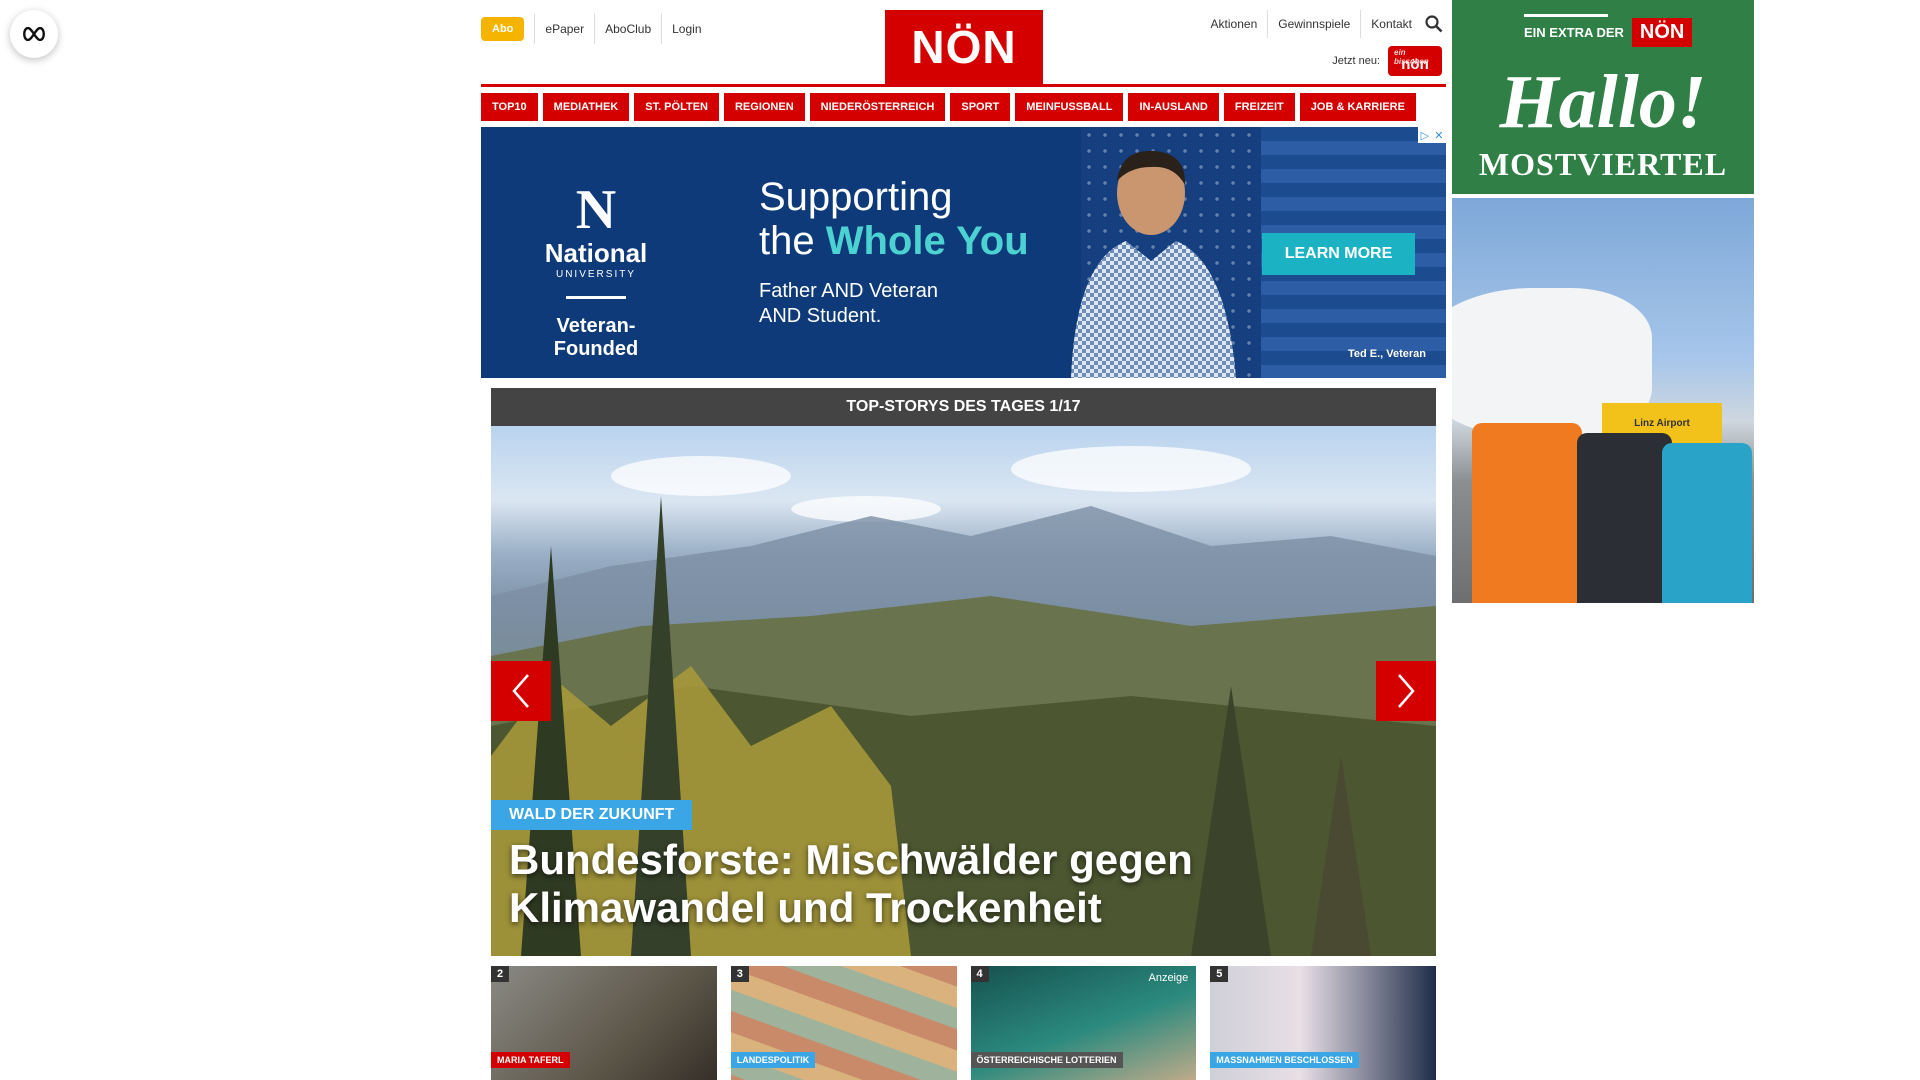  I want to click on mini-non-logo: ein bisschen nön, so click(1415, 61).